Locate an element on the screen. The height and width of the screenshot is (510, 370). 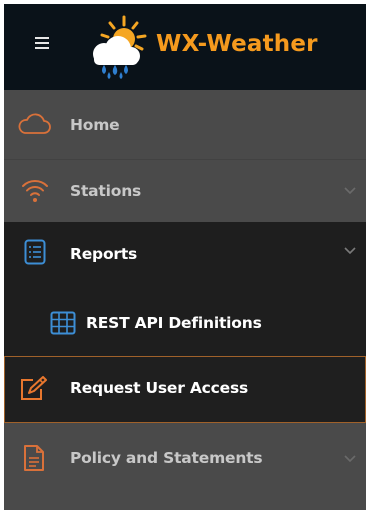
menu-label-request-user-access: Request User Access is located at coordinates (159, 388).